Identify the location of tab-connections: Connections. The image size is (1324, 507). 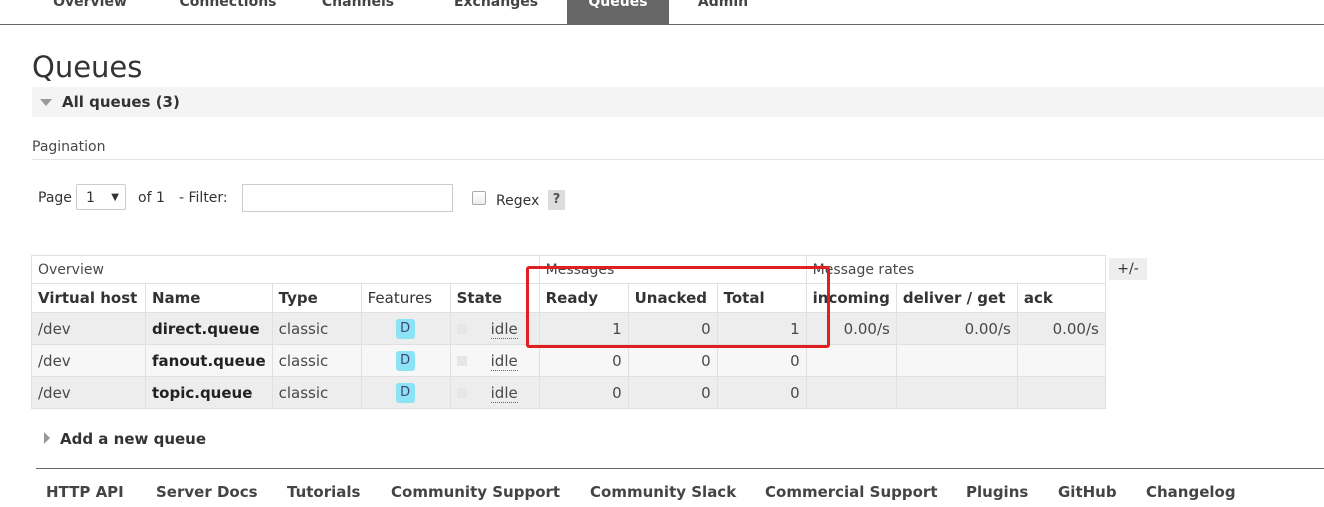
(228, 12).